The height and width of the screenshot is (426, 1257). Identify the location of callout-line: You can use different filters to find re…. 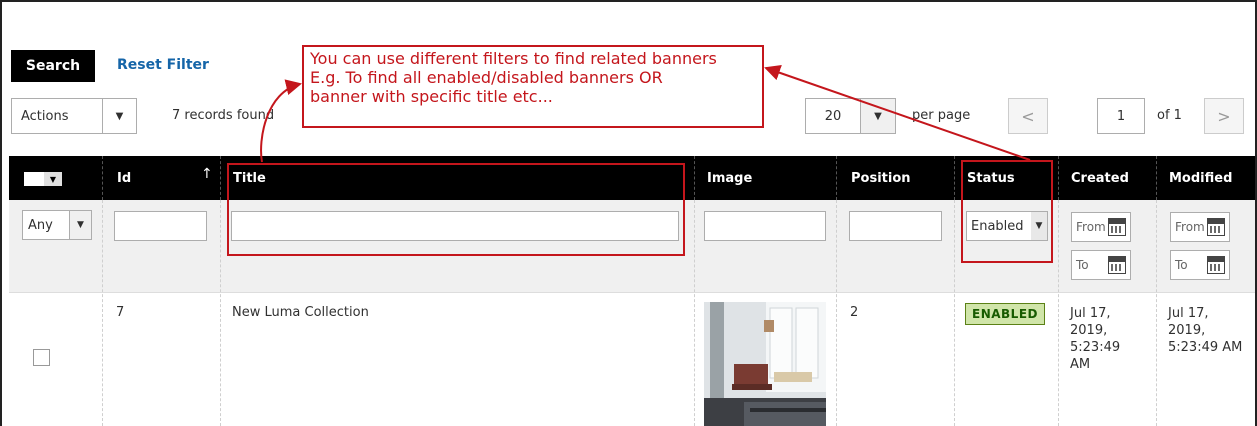
(513, 58).